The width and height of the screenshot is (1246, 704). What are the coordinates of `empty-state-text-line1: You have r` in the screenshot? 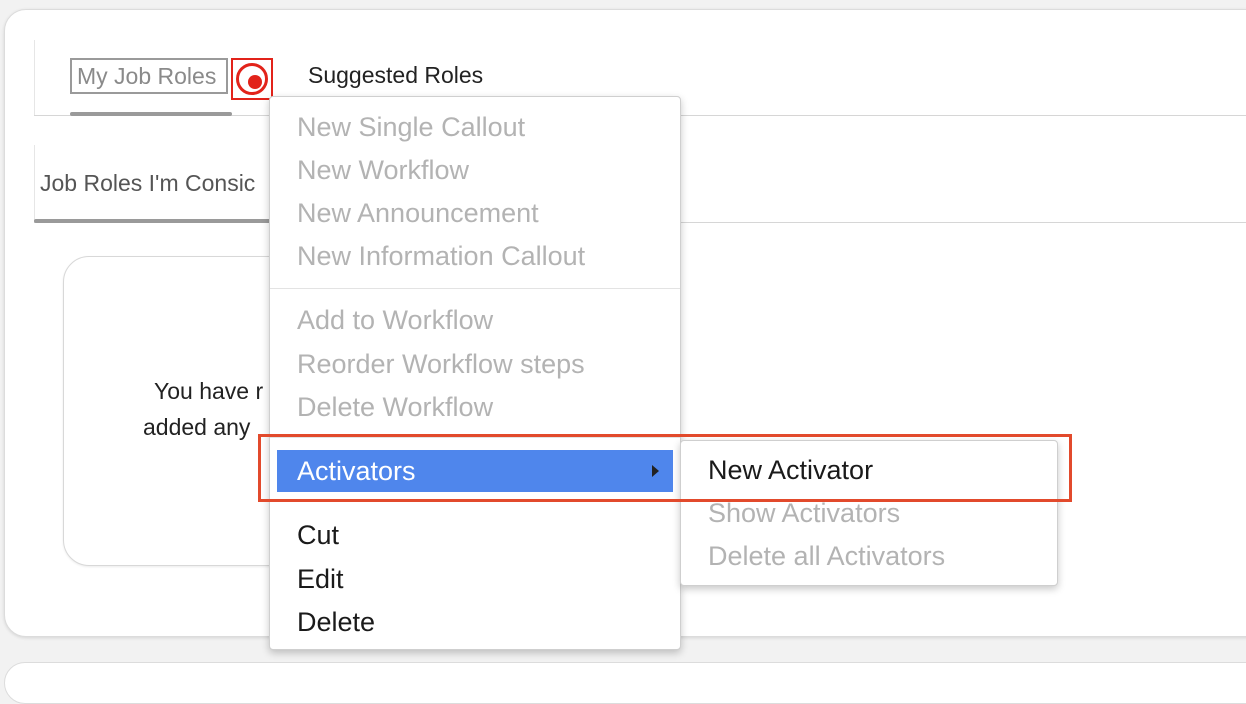 It's located at (209, 391).